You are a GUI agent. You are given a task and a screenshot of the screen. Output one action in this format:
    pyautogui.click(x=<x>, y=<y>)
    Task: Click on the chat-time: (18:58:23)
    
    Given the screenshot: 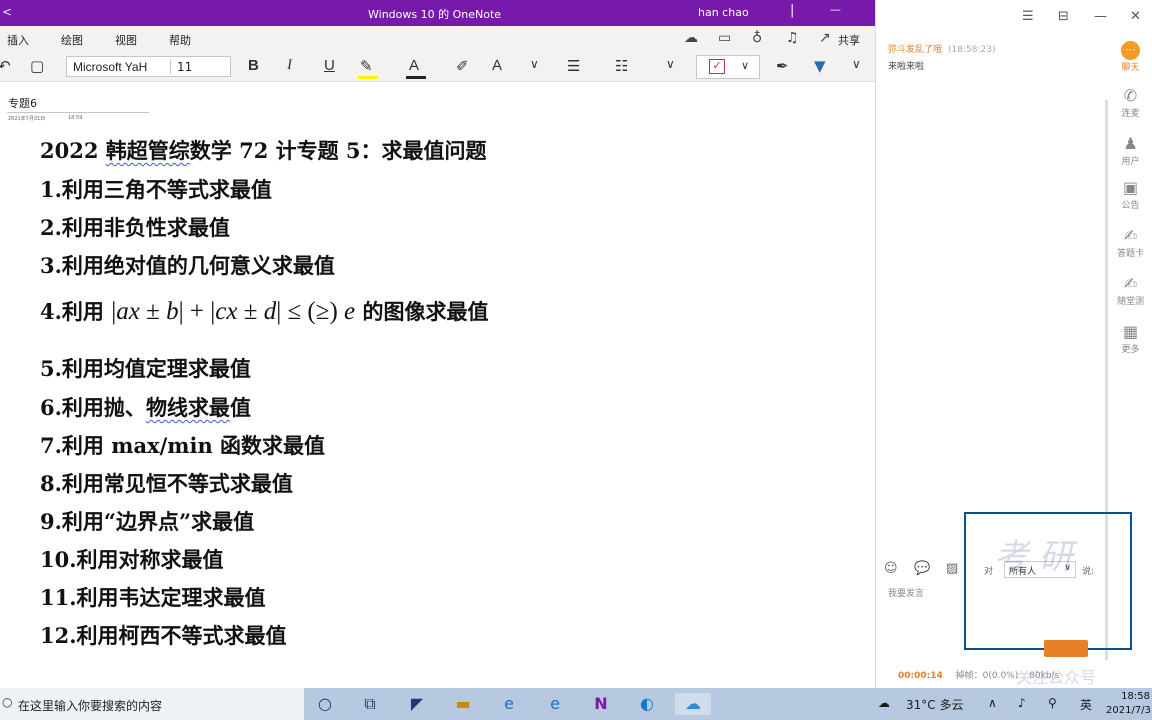 What is the action you would take?
    pyautogui.click(x=972, y=50)
    